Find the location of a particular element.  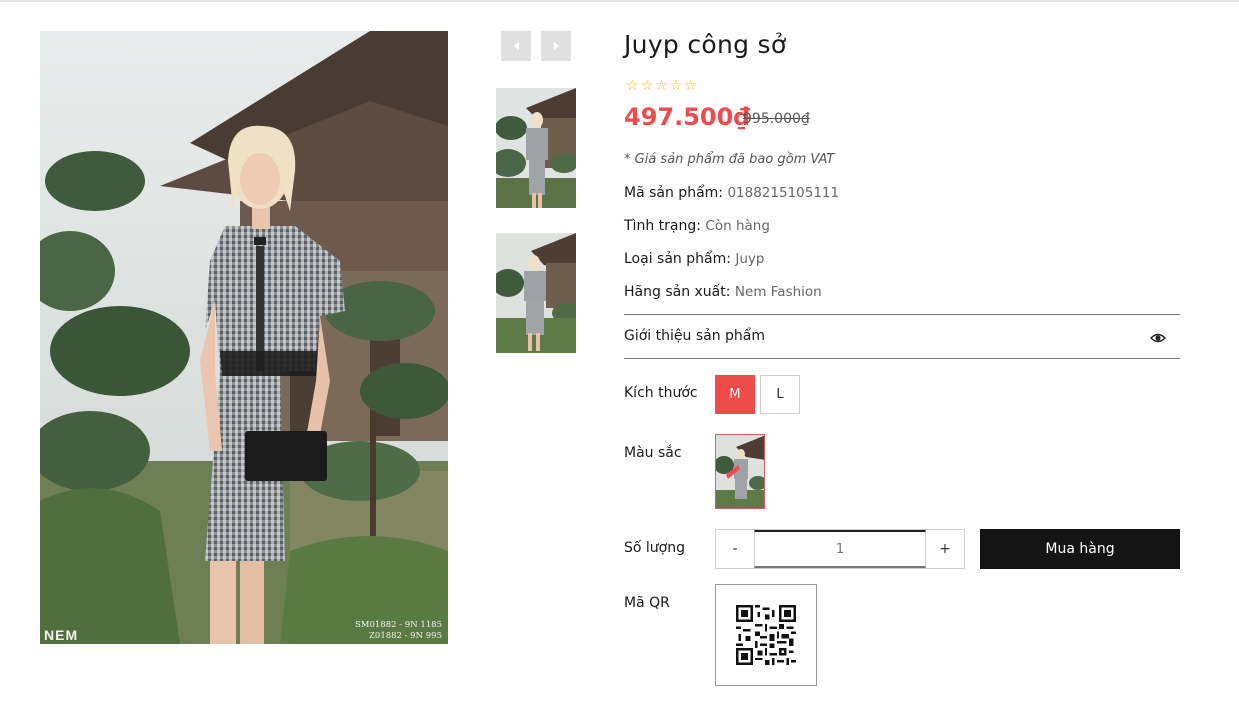

brand-row: Hãng sản xuất: Nem Fashion is located at coordinates (723, 292).